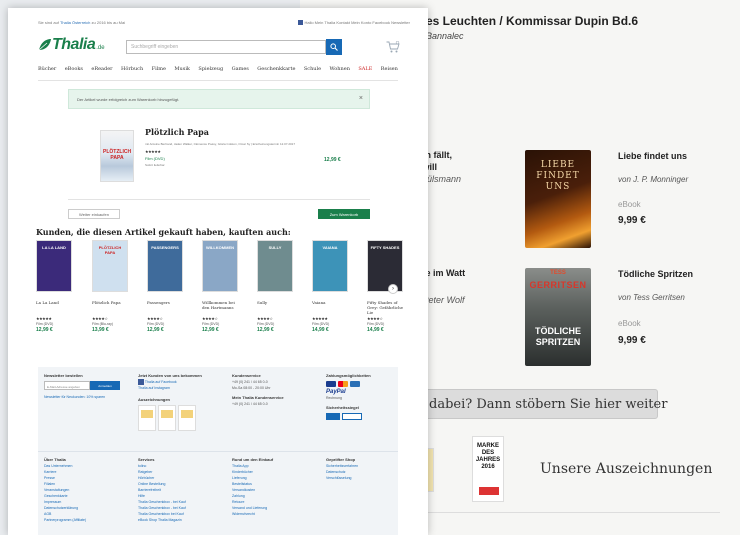 The image size is (740, 535). Describe the element at coordinates (276, 306) in the screenshot. I see `recommendation-title: Sully` at that location.